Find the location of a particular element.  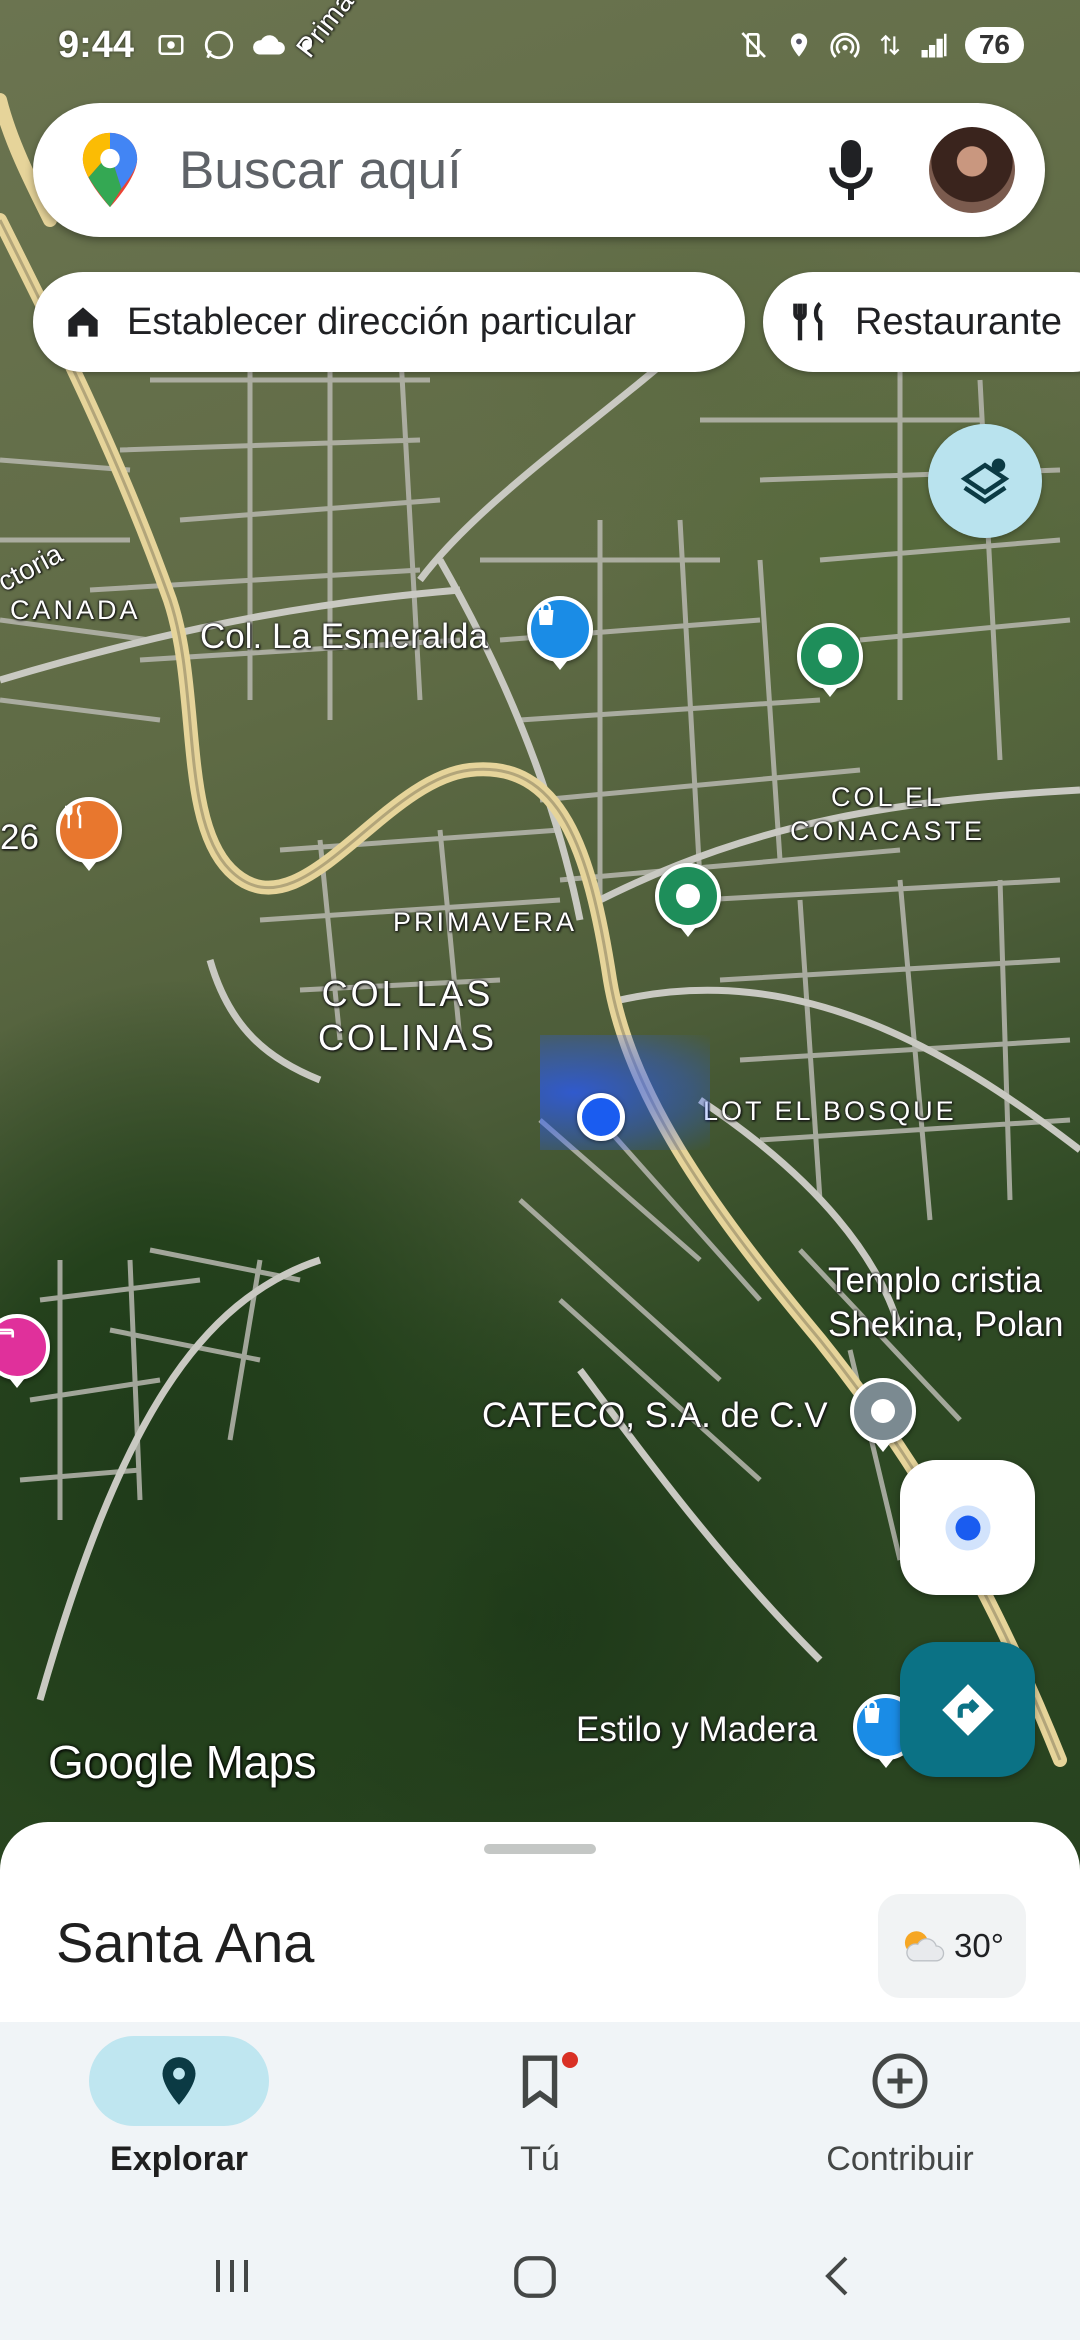

tab-explore: Explorar is located at coordinates (179, 2116).